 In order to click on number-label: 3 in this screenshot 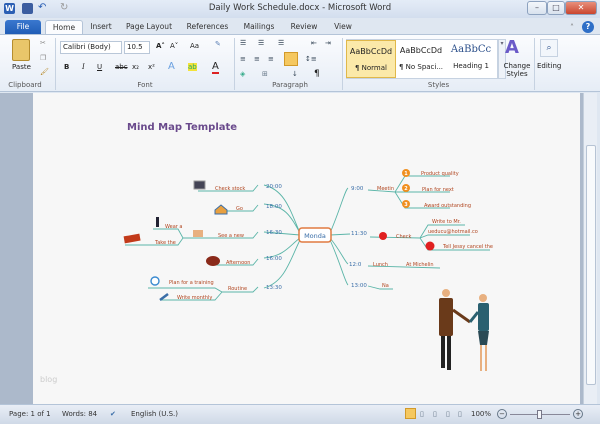, I will do `click(406, 205)`.